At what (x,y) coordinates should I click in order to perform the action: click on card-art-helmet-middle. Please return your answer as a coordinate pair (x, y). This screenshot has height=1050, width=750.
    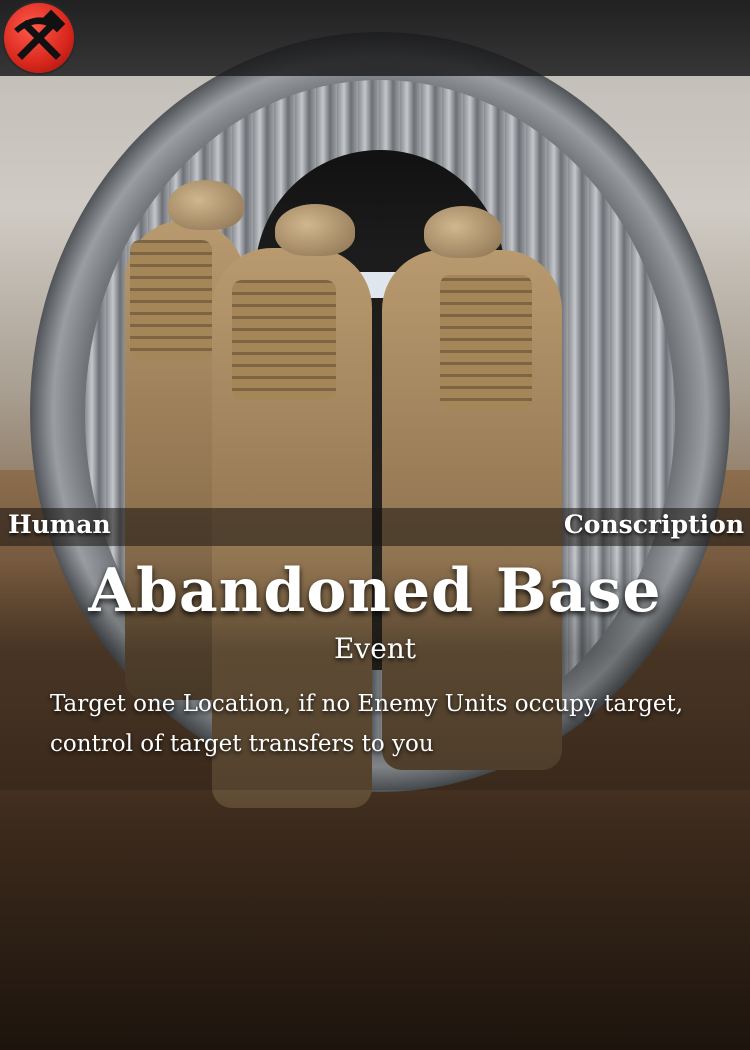
    Looking at the image, I should click on (315, 230).